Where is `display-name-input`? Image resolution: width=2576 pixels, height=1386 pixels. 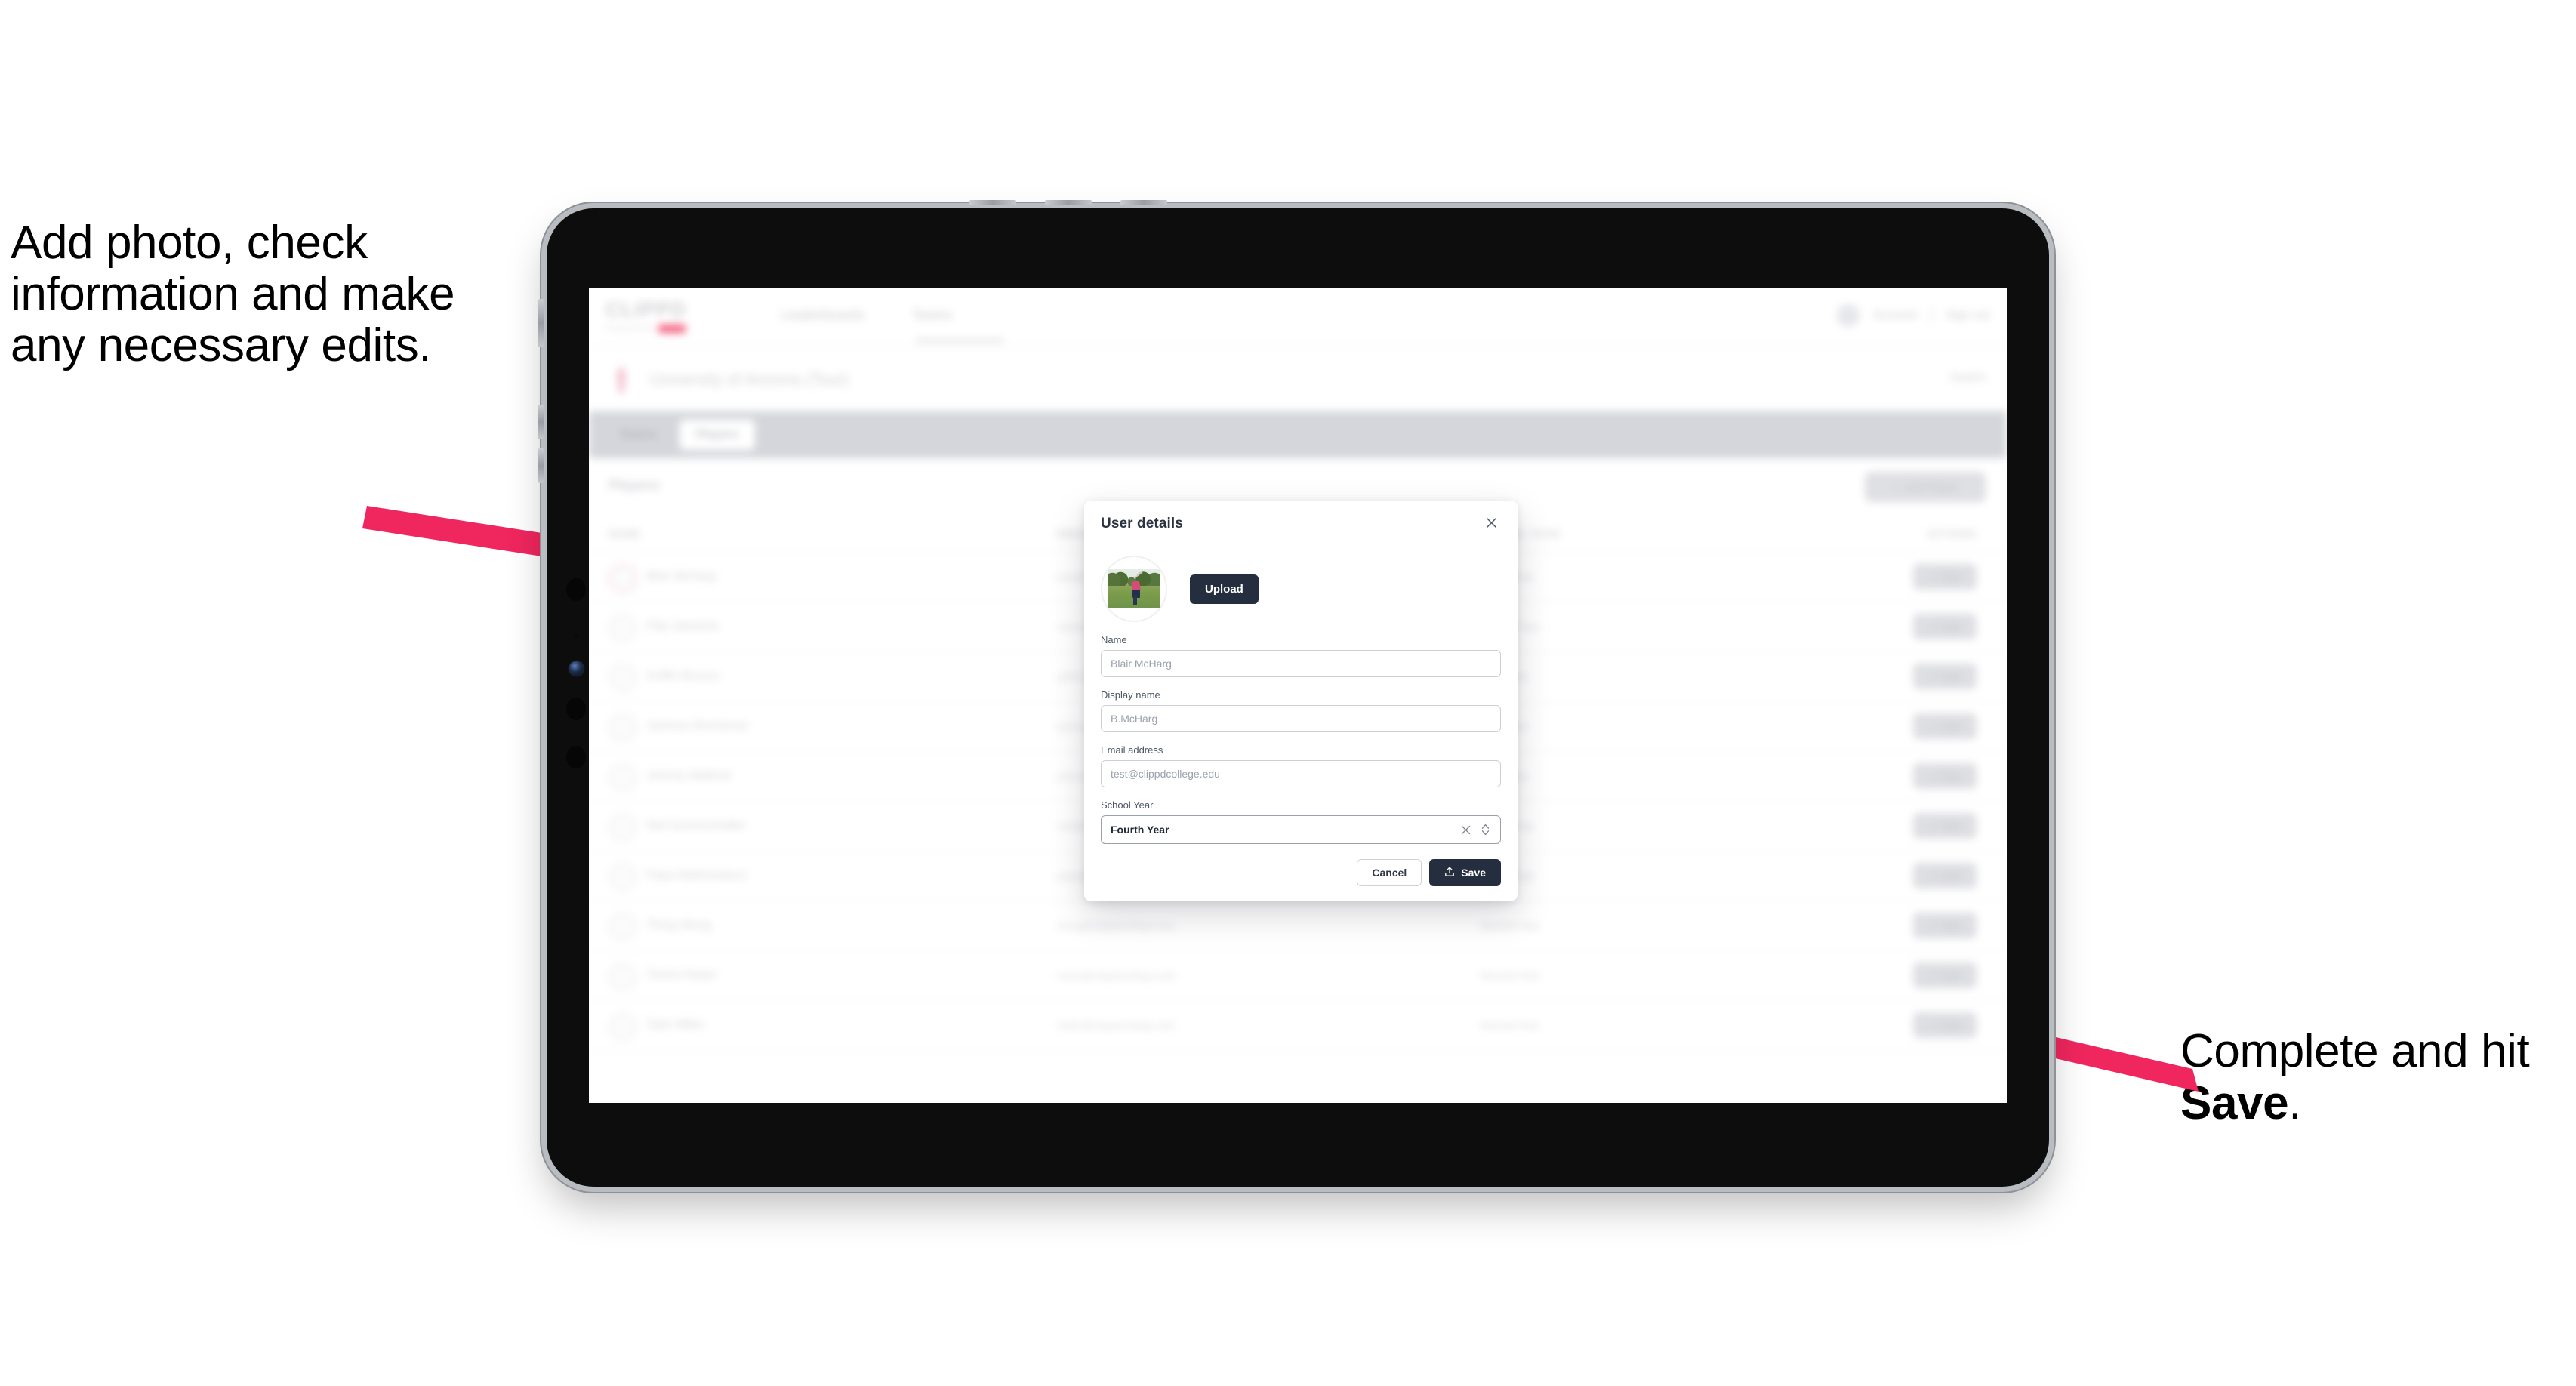 display-name-input is located at coordinates (1301, 718).